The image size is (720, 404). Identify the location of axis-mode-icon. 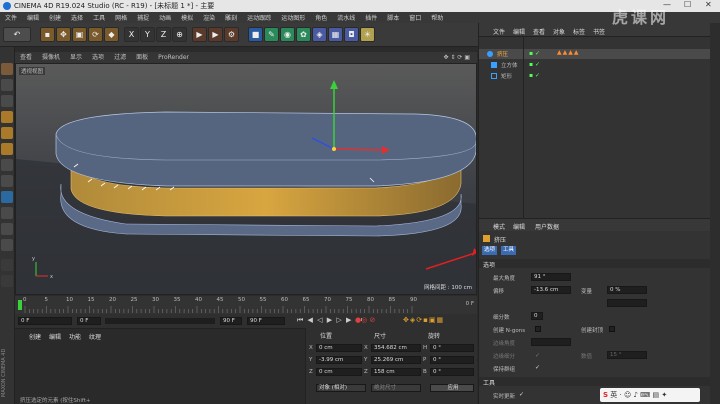
(7, 165).